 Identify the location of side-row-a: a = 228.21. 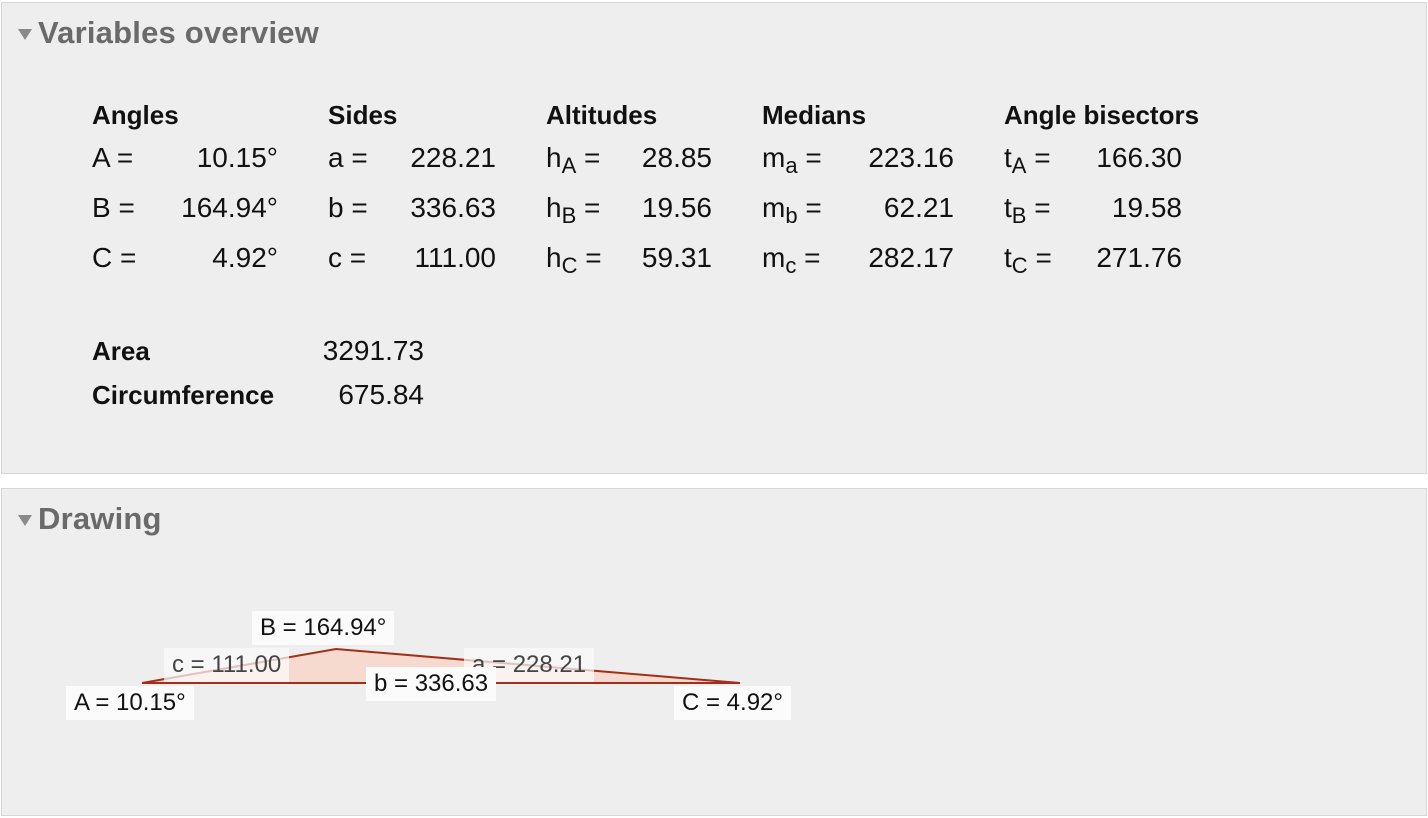
(428, 158).